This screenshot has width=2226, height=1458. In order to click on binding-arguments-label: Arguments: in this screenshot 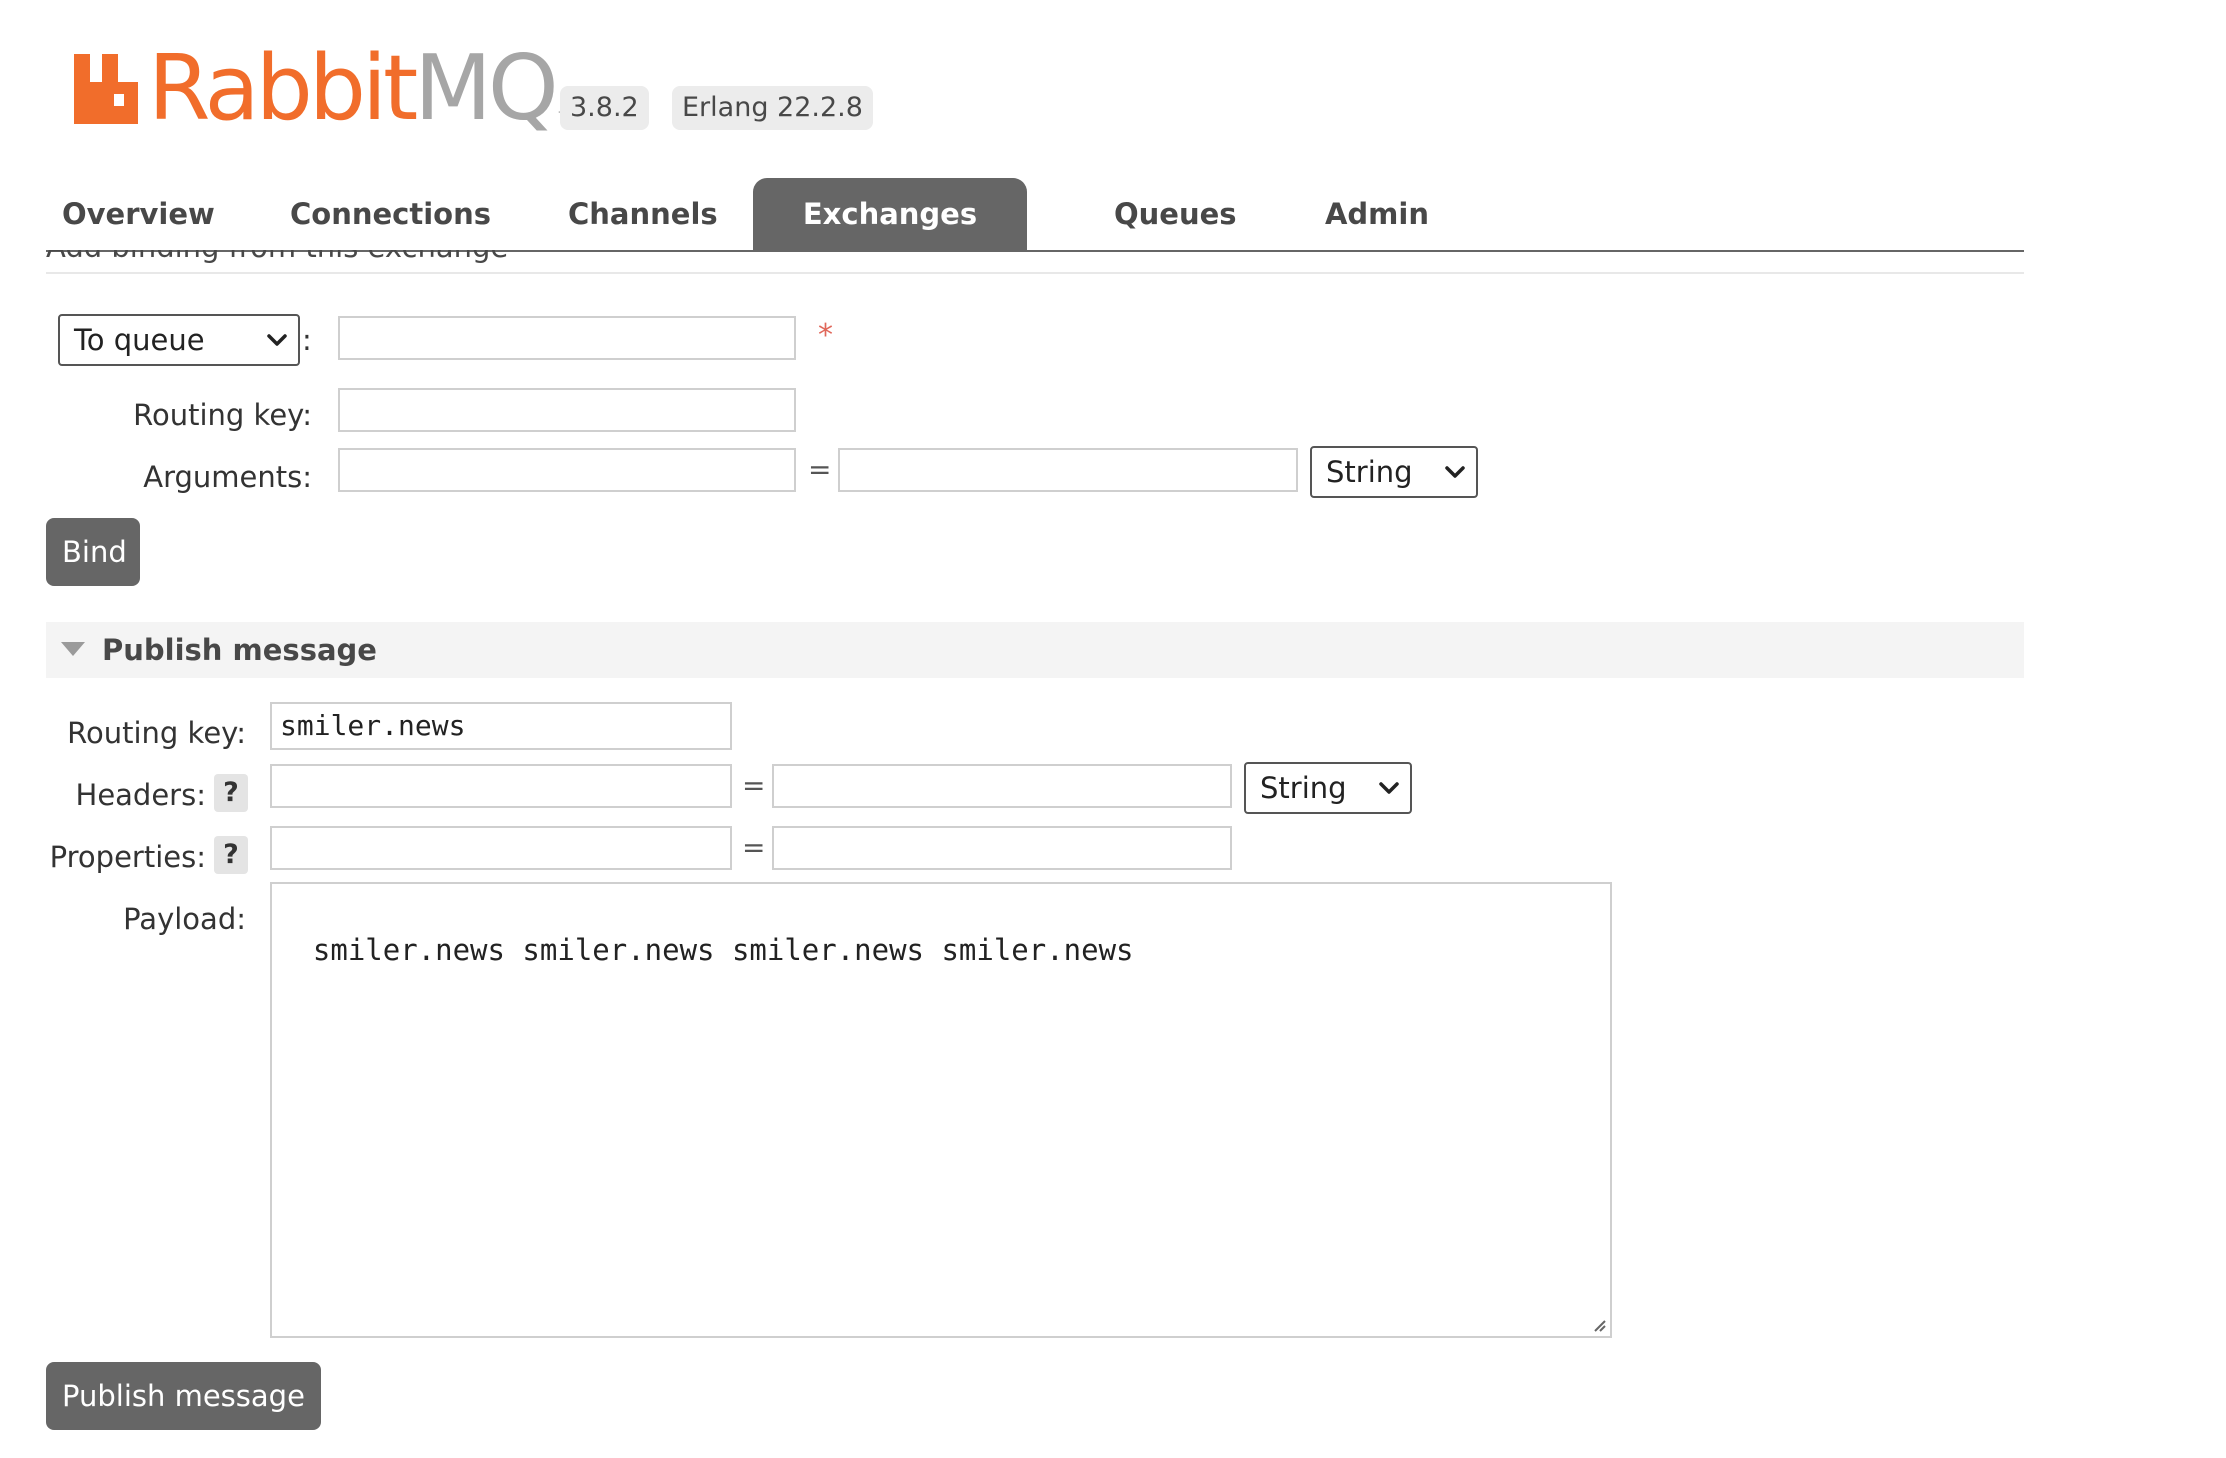, I will do `click(227, 477)`.